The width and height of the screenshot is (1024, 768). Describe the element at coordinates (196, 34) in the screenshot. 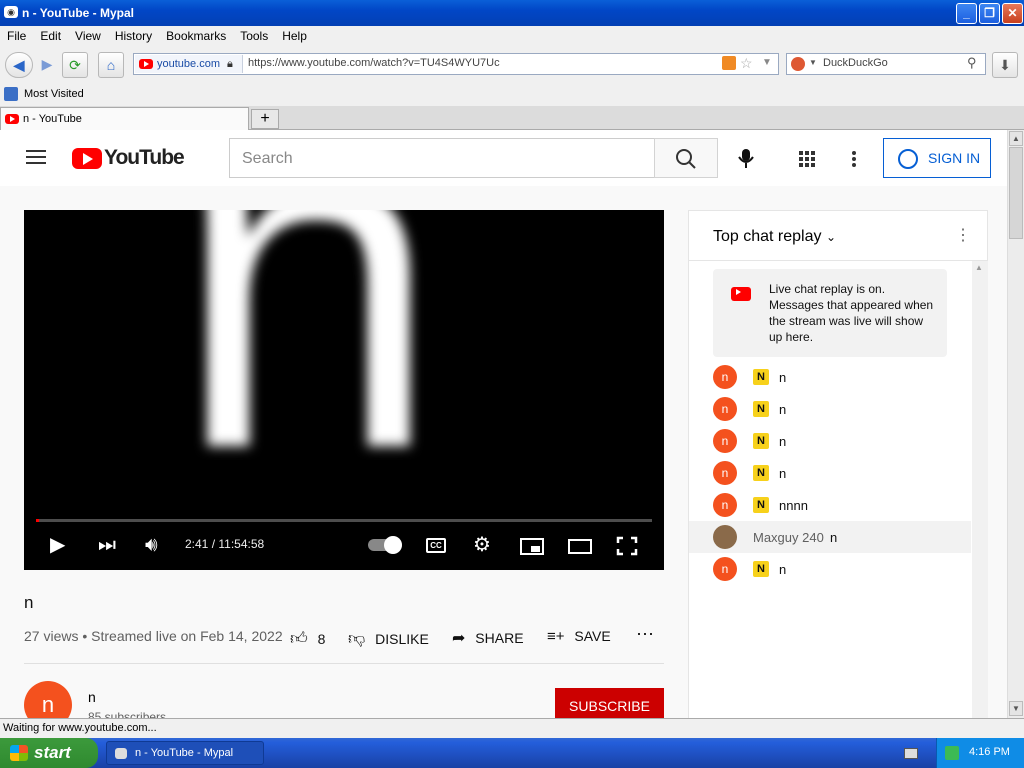

I see `menu-bookmarks: Bookmarks` at that location.